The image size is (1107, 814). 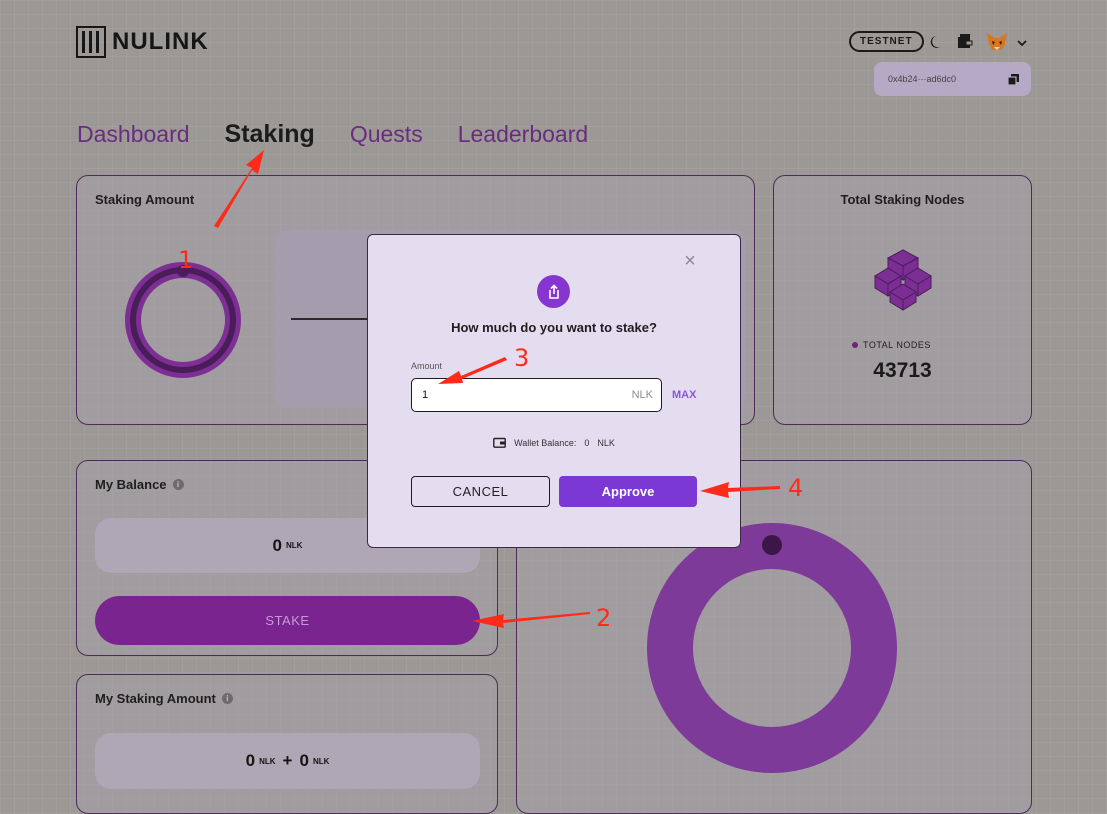 What do you see at coordinates (186, 260) in the screenshot?
I see `annotation-1: 1` at bounding box center [186, 260].